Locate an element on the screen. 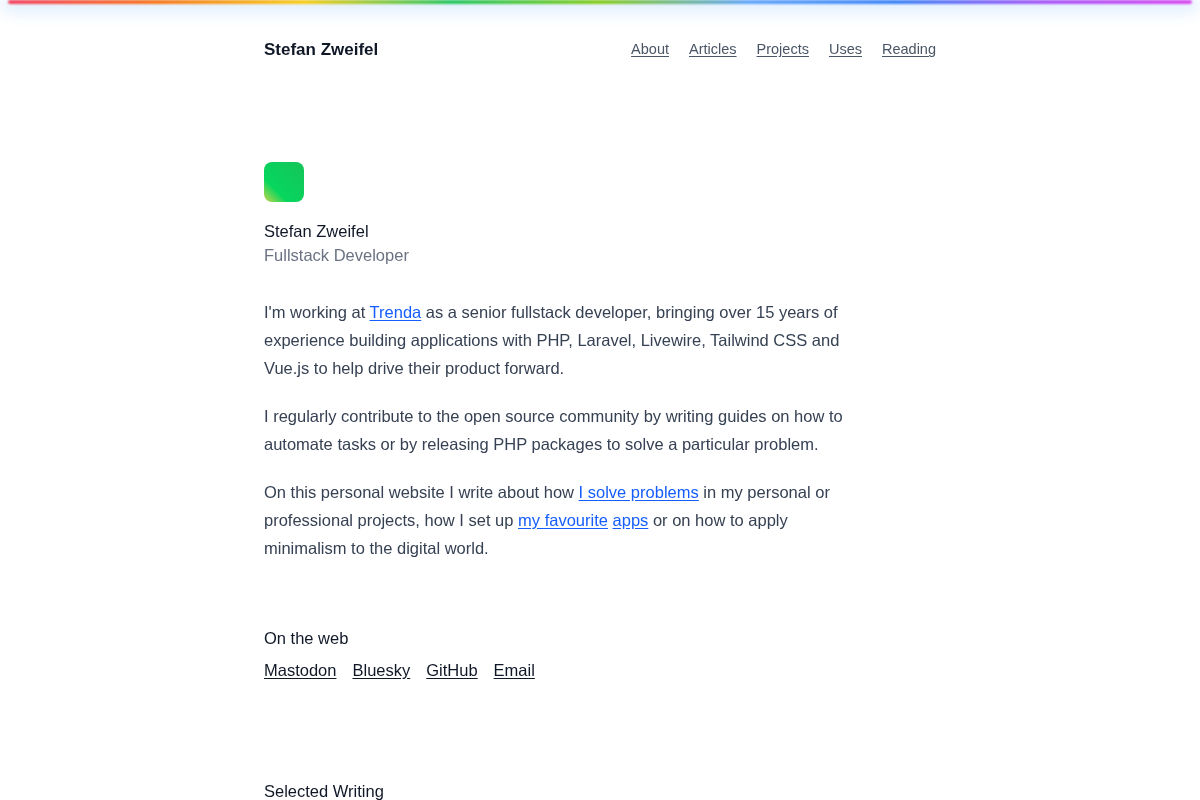 Image resolution: width=1200 pixels, height=800 pixels. nav-link: Uses is located at coordinates (845, 50).